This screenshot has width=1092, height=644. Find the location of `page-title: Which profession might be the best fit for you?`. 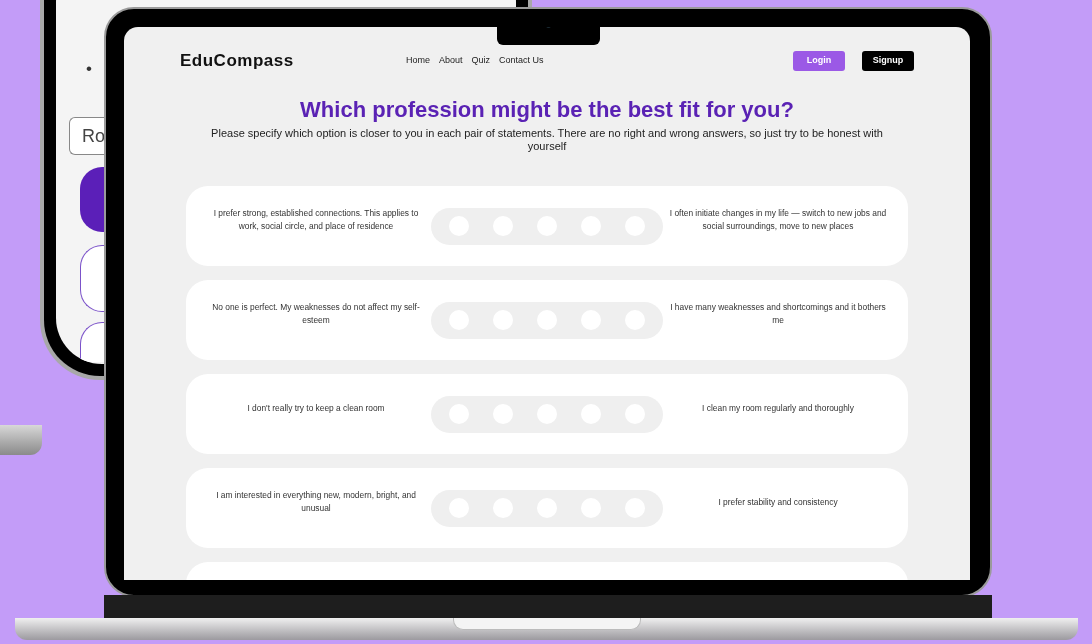

page-title: Which profession might be the best fit for you? is located at coordinates (547, 110).